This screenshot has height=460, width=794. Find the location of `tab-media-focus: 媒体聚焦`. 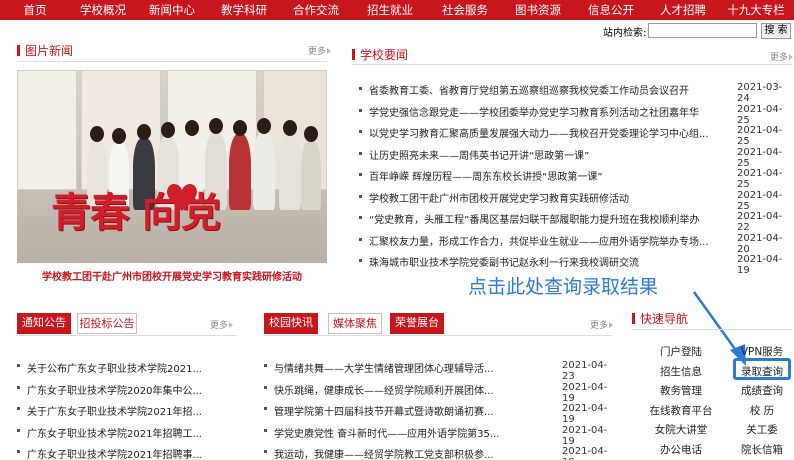

tab-media-focus: 媒体聚焦 is located at coordinates (355, 323).